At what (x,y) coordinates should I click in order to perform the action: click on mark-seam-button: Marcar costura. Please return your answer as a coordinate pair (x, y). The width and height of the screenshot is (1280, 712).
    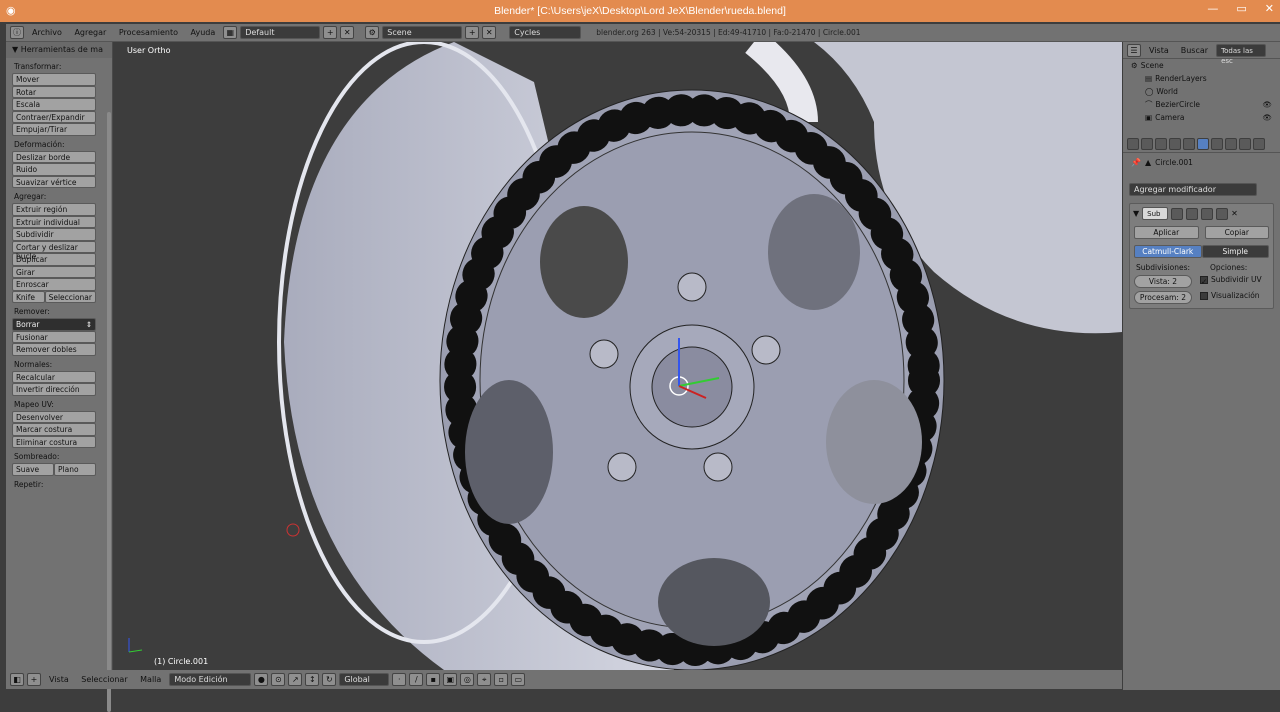
    Looking at the image, I should click on (54, 429).